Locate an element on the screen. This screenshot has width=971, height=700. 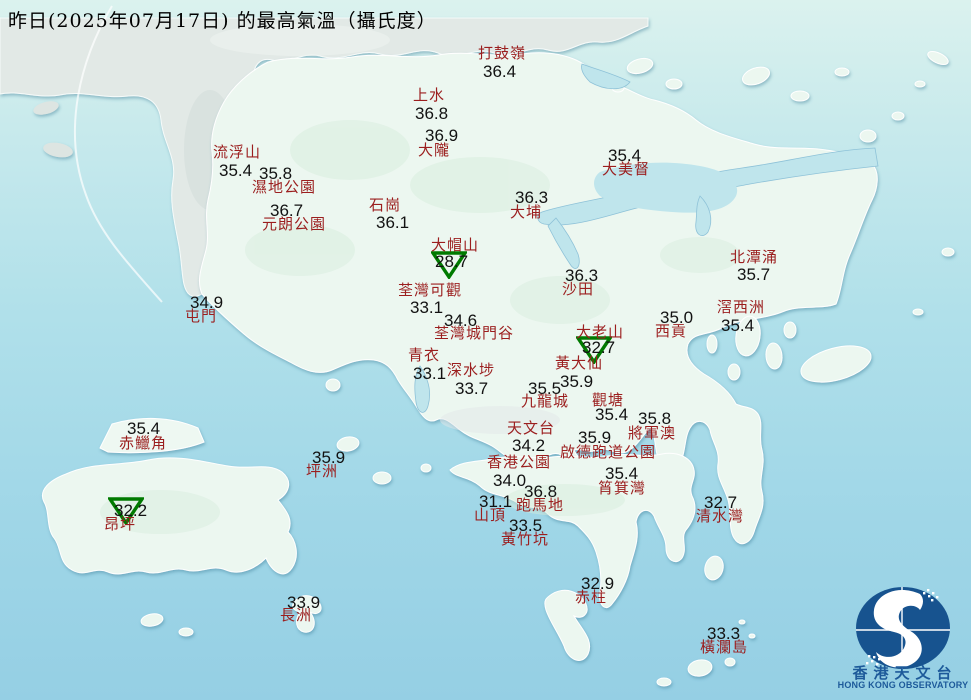
station-temperature-value: 33.5 is located at coordinates (526, 525).